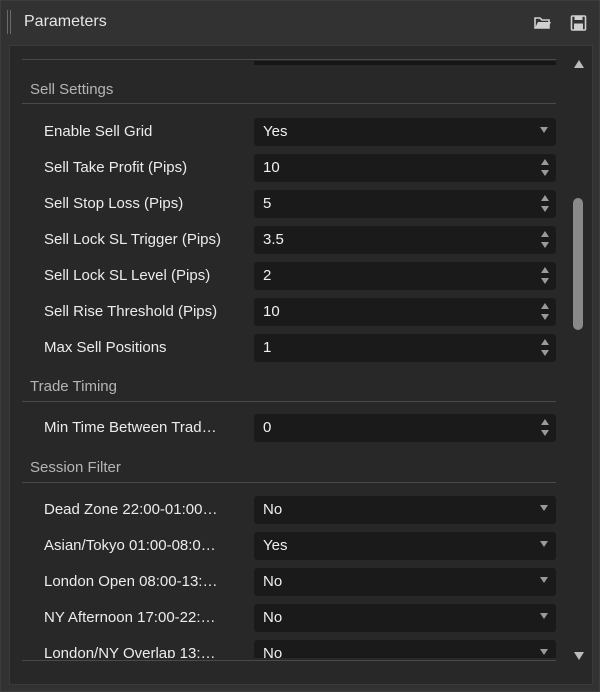 The width and height of the screenshot is (600, 692). Describe the element at coordinates (287, 671) in the screenshot. I see `list-bottom-edge` at that location.